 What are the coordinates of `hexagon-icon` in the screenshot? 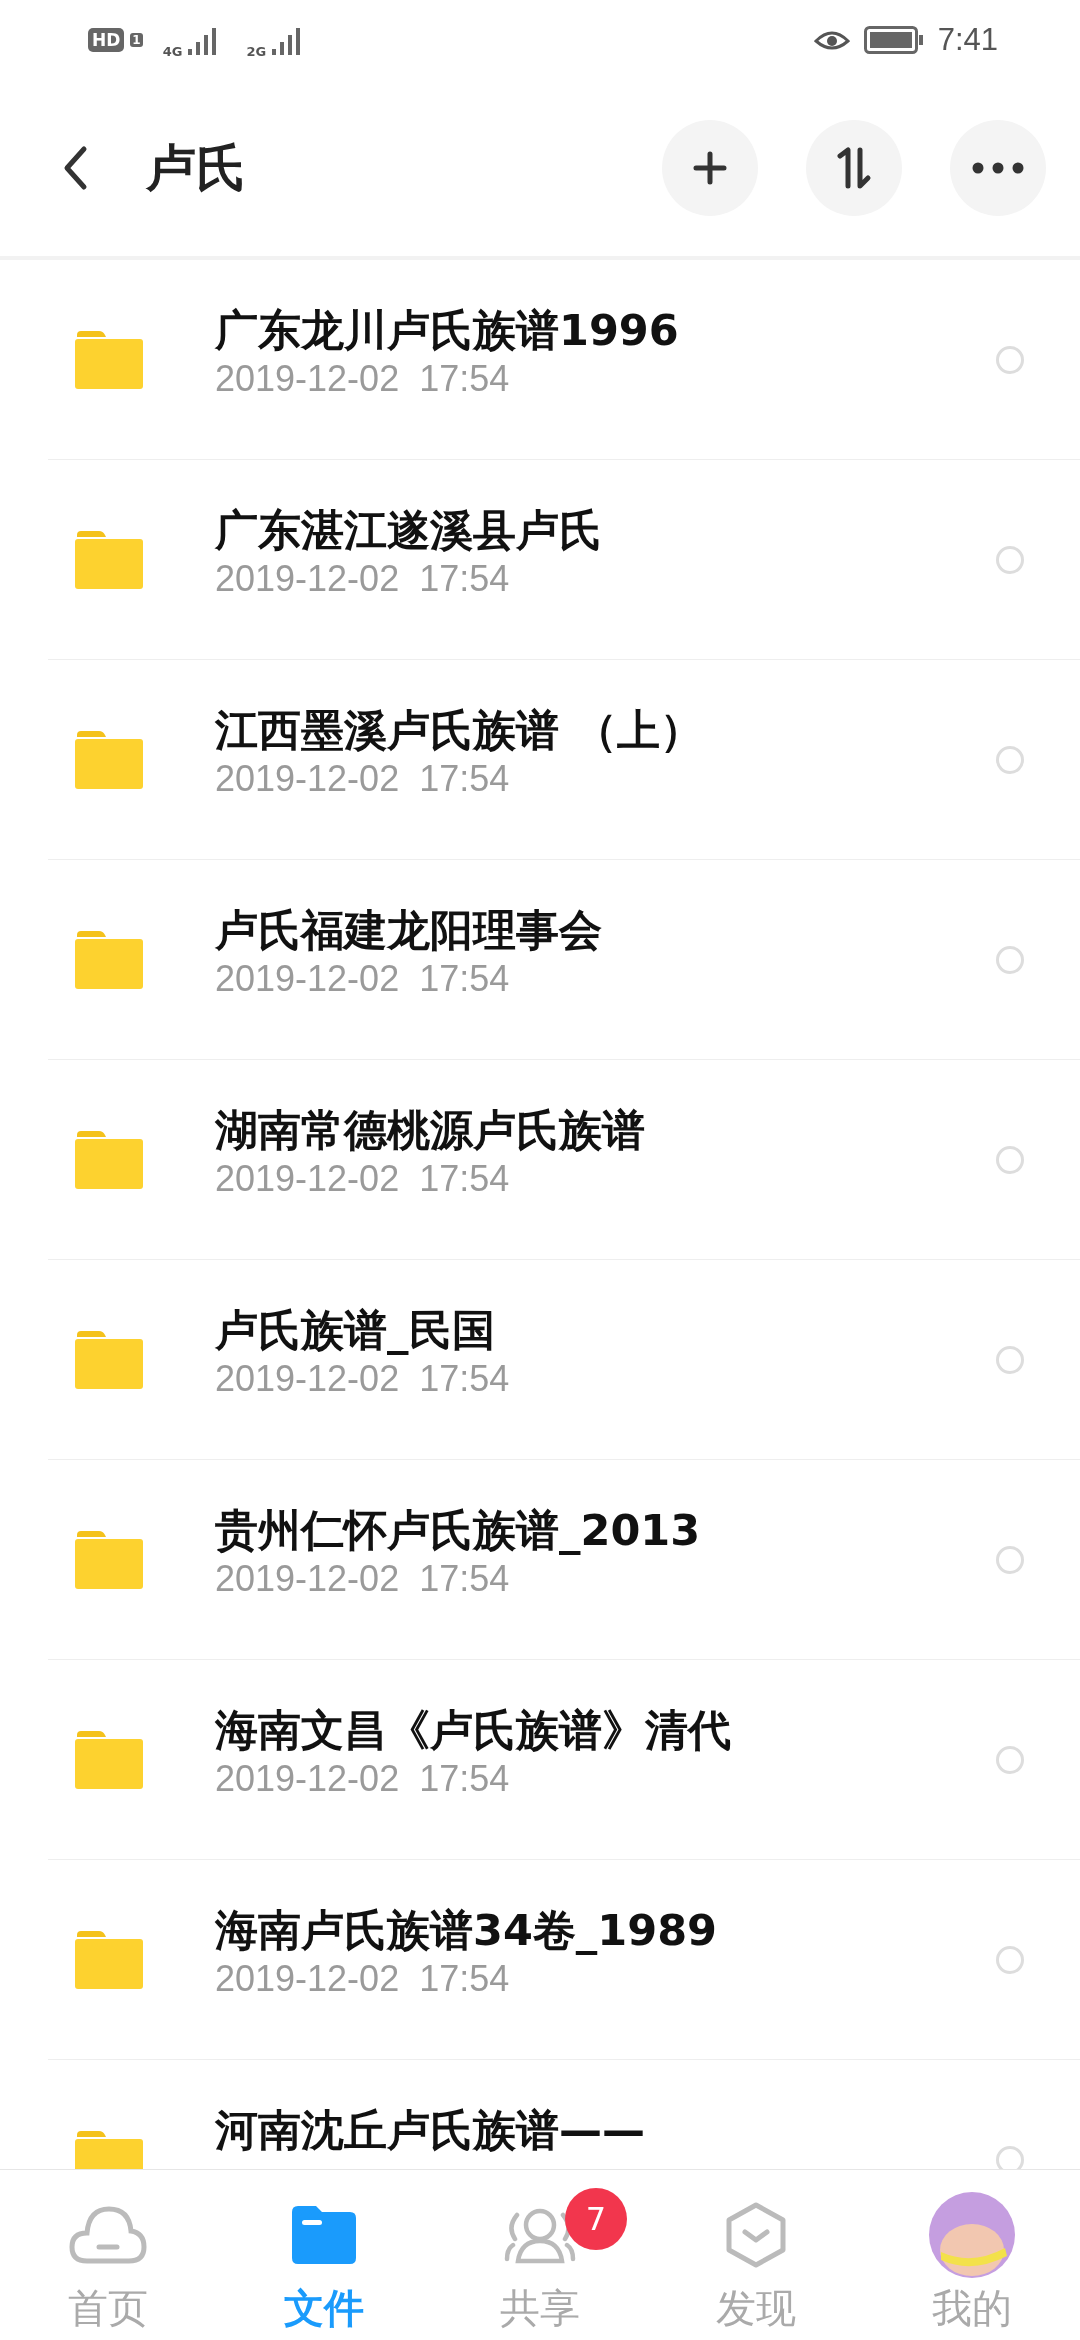 It's located at (756, 2235).